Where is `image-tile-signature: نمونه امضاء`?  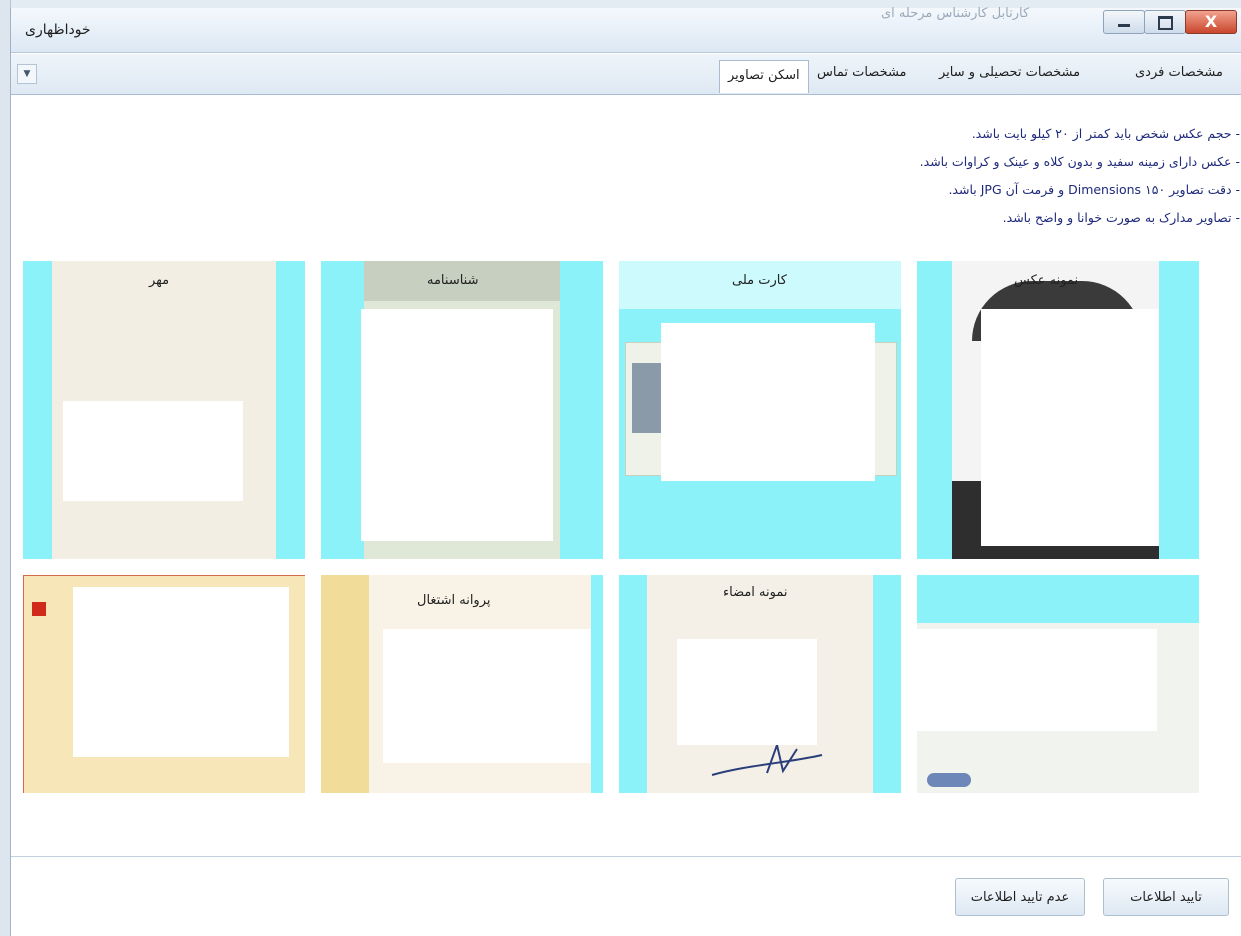 image-tile-signature: نمونه امضاء is located at coordinates (760, 684).